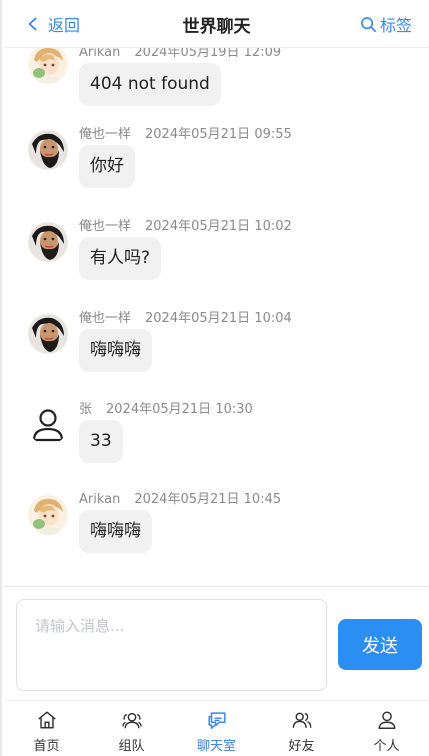 Image resolution: width=429 pixels, height=756 pixels. What do you see at coordinates (216, 720) in the screenshot?
I see `chat-icon` at bounding box center [216, 720].